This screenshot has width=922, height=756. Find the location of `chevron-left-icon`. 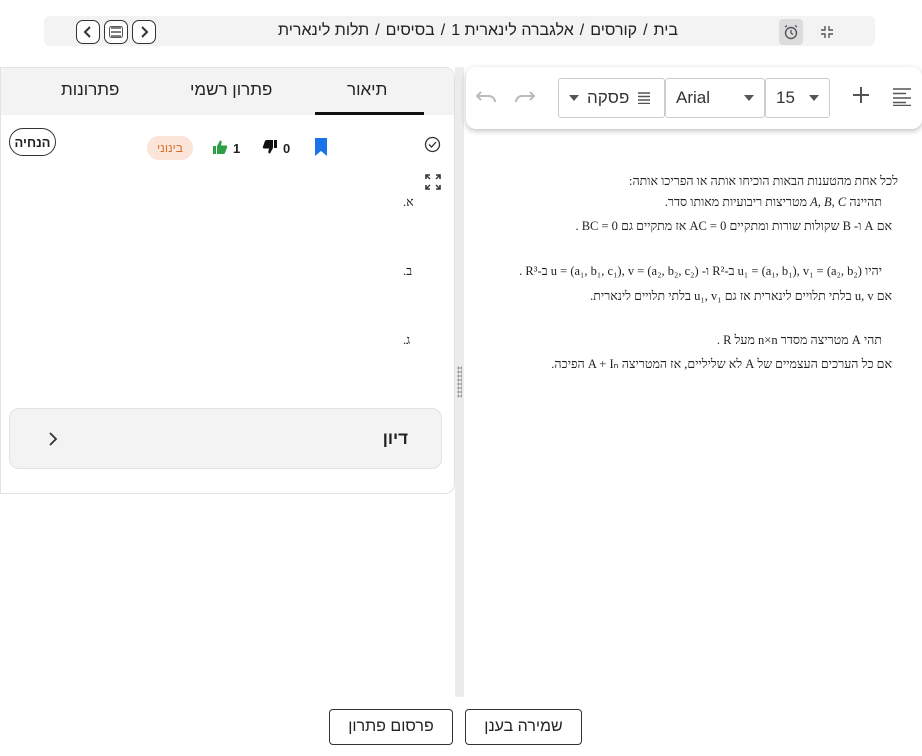

chevron-left-icon is located at coordinates (87, 32).